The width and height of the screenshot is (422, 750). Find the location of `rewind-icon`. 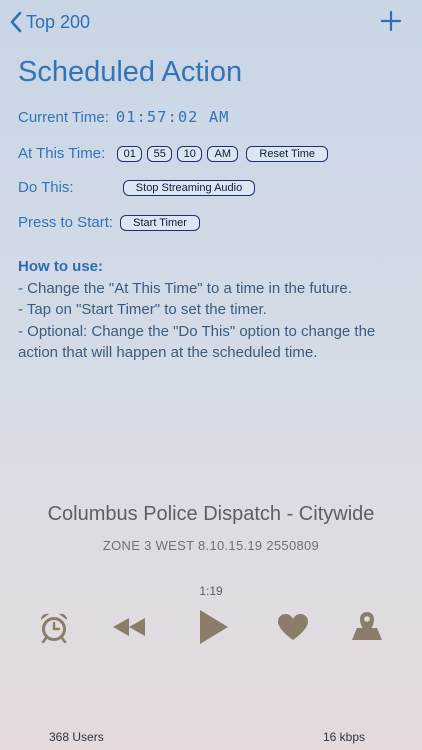

rewind-icon is located at coordinates (129, 627).